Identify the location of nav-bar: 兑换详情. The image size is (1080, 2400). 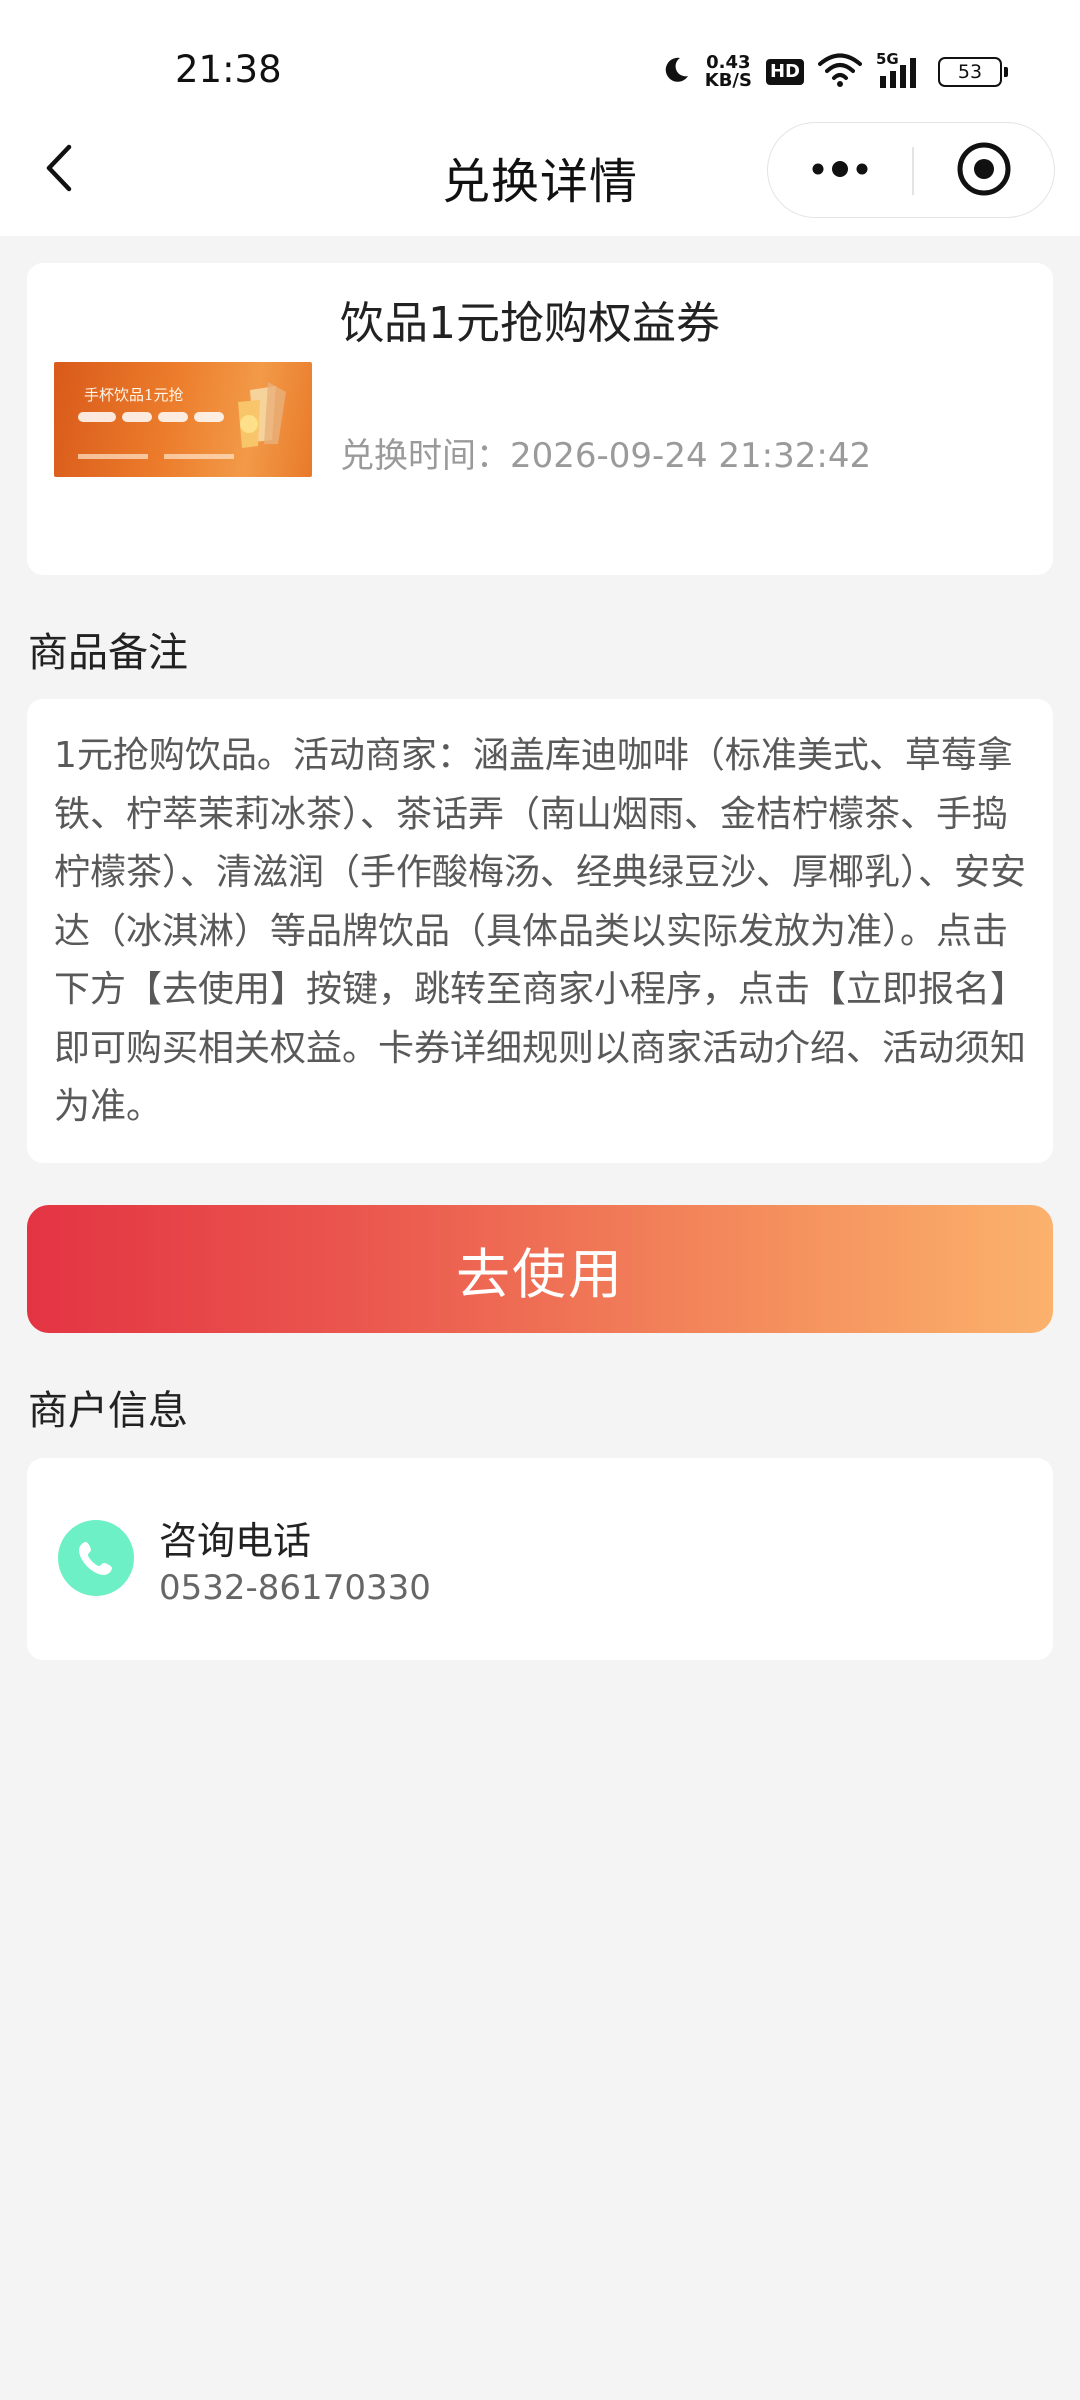
(540, 178).